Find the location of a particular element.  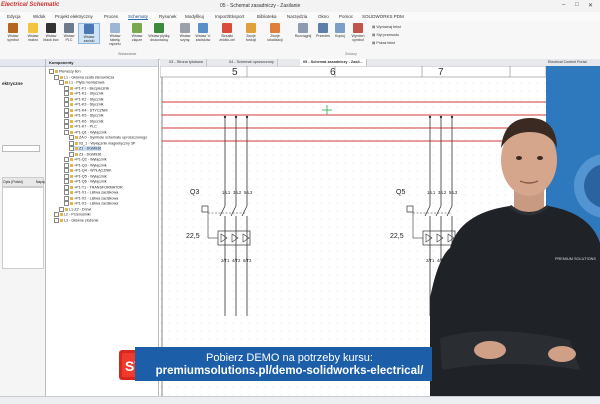

menu-view: Widok is located at coordinates (39, 16).